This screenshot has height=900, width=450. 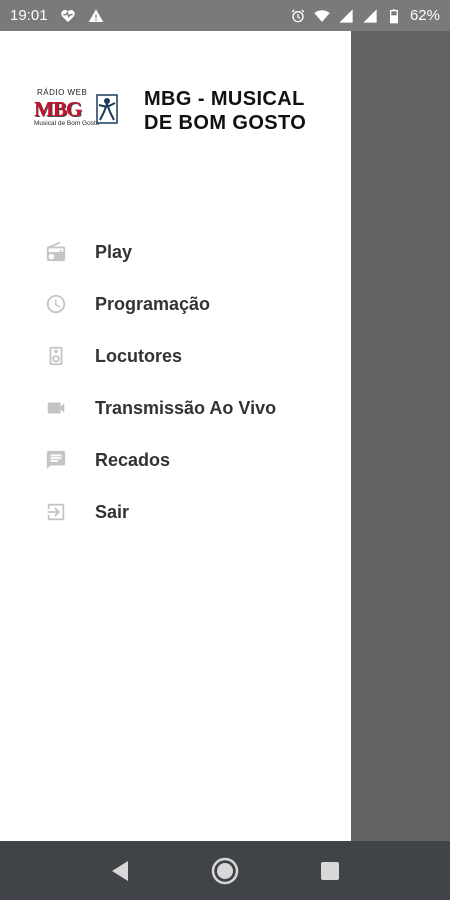 I want to click on videocam-icon, so click(x=56, y=408).